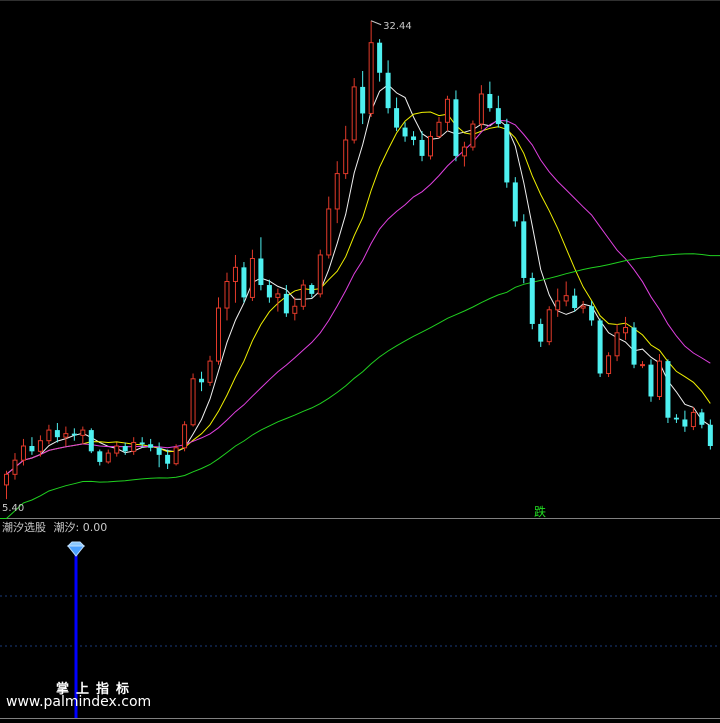 This screenshot has width=720, height=723. What do you see at coordinates (540, 512) in the screenshot?
I see `fall-signal-label: 跌` at bounding box center [540, 512].